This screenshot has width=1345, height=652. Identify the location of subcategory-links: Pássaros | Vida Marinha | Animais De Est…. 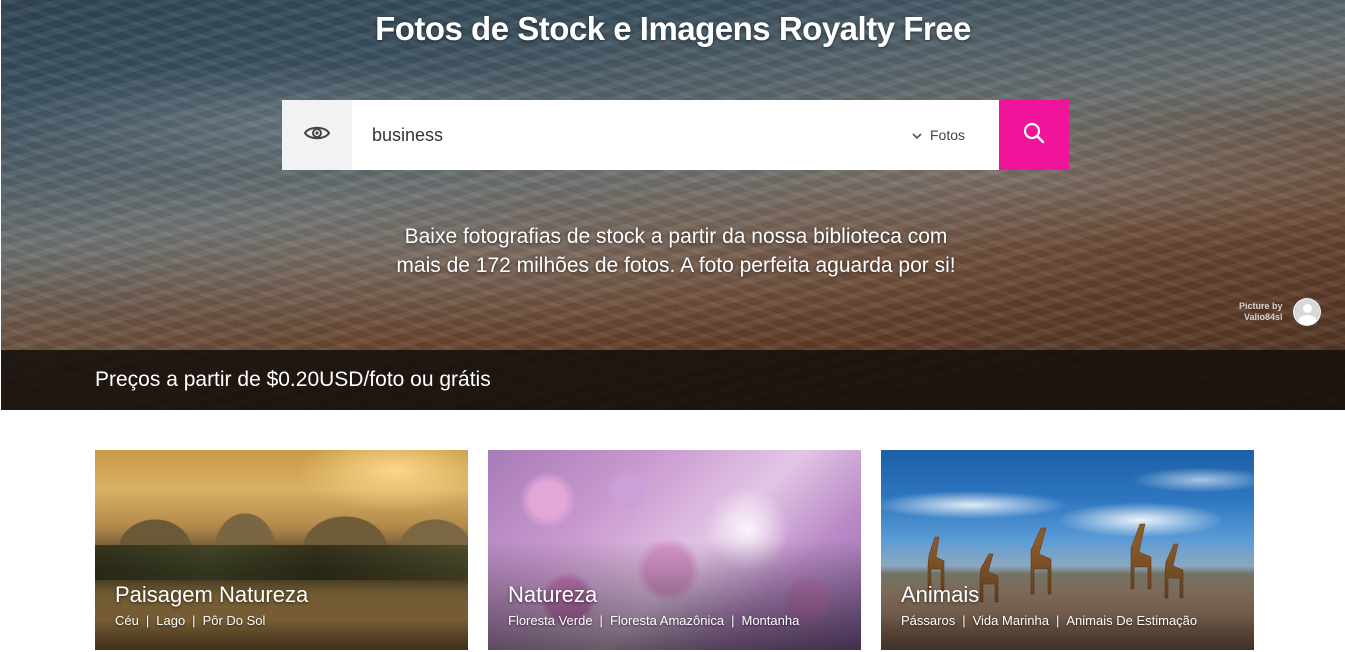
(1049, 620).